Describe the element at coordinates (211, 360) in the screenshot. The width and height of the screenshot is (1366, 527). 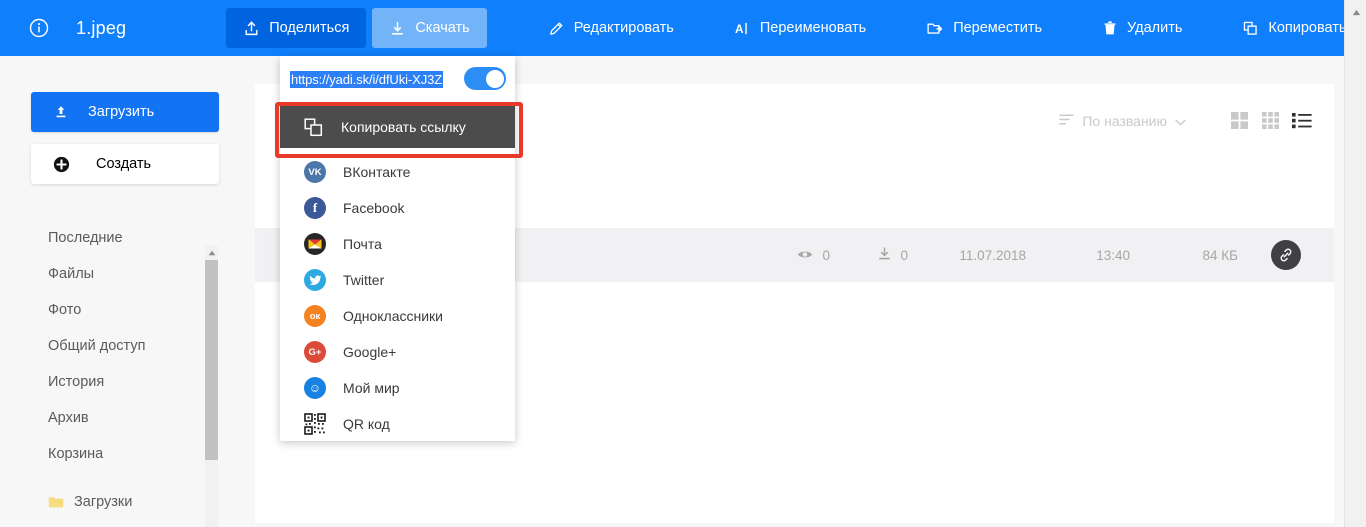
I see `sidebar-scroll-thumb` at that location.